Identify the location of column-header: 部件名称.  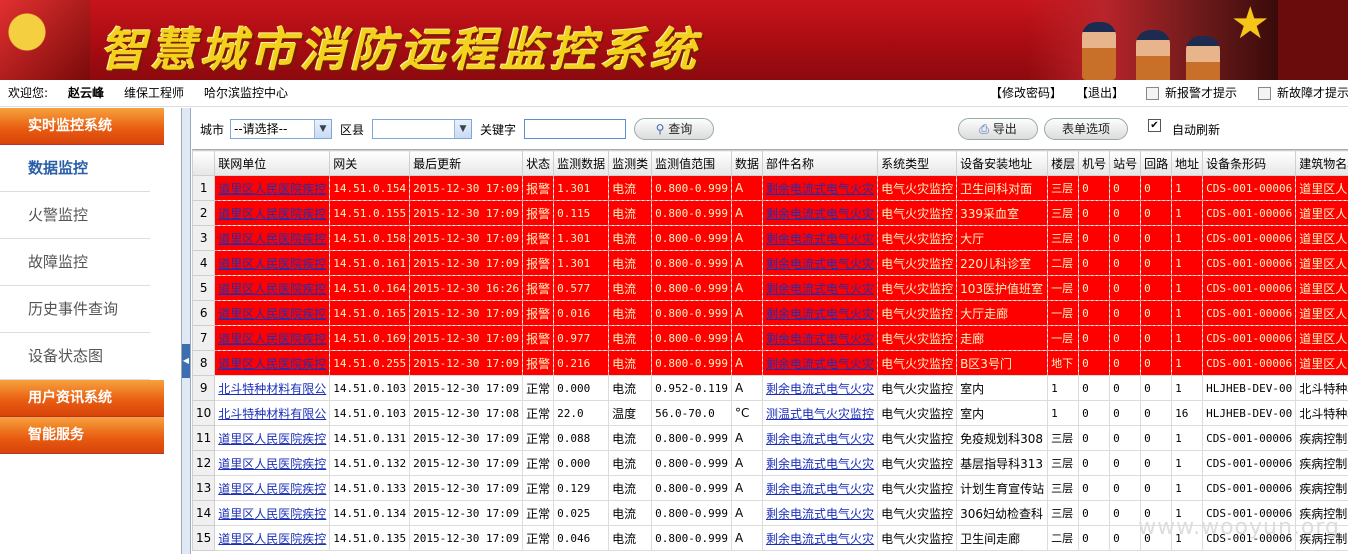
(820, 163).